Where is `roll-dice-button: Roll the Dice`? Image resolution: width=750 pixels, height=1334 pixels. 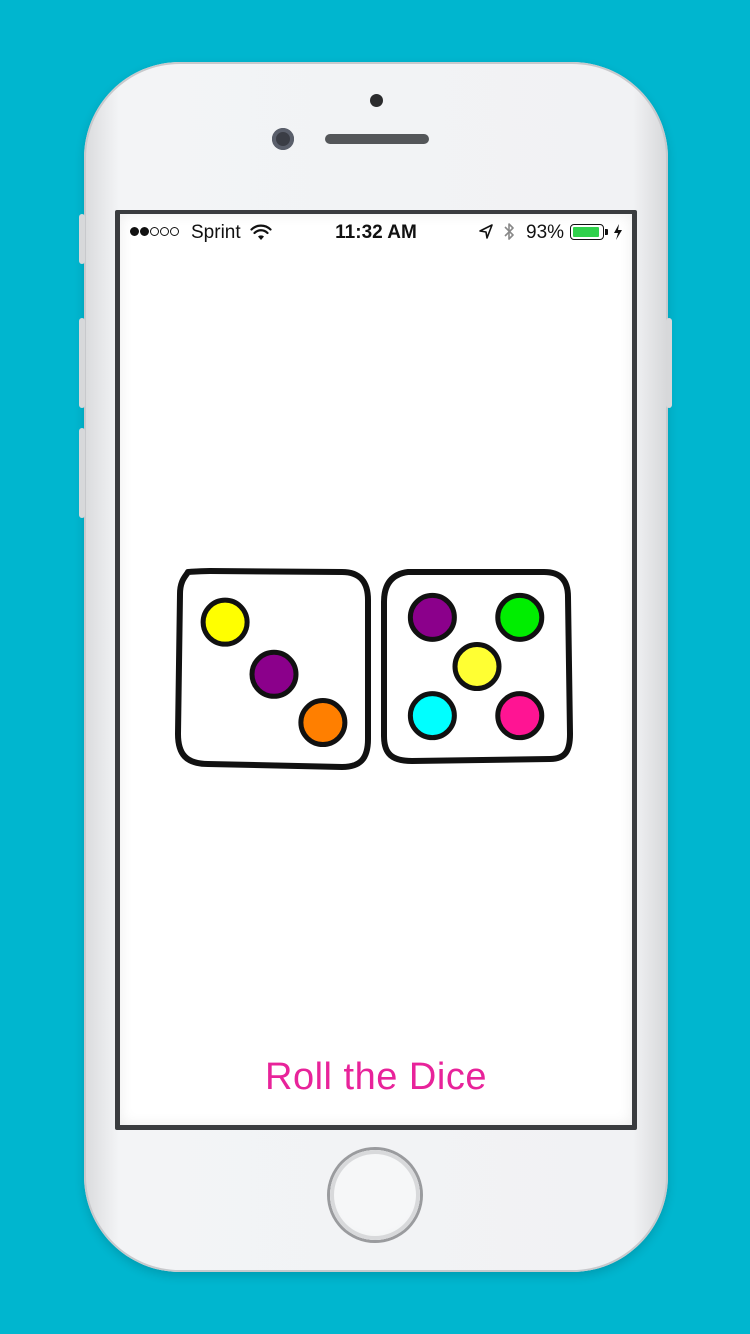
roll-dice-button: Roll the Dice is located at coordinates (376, 1077).